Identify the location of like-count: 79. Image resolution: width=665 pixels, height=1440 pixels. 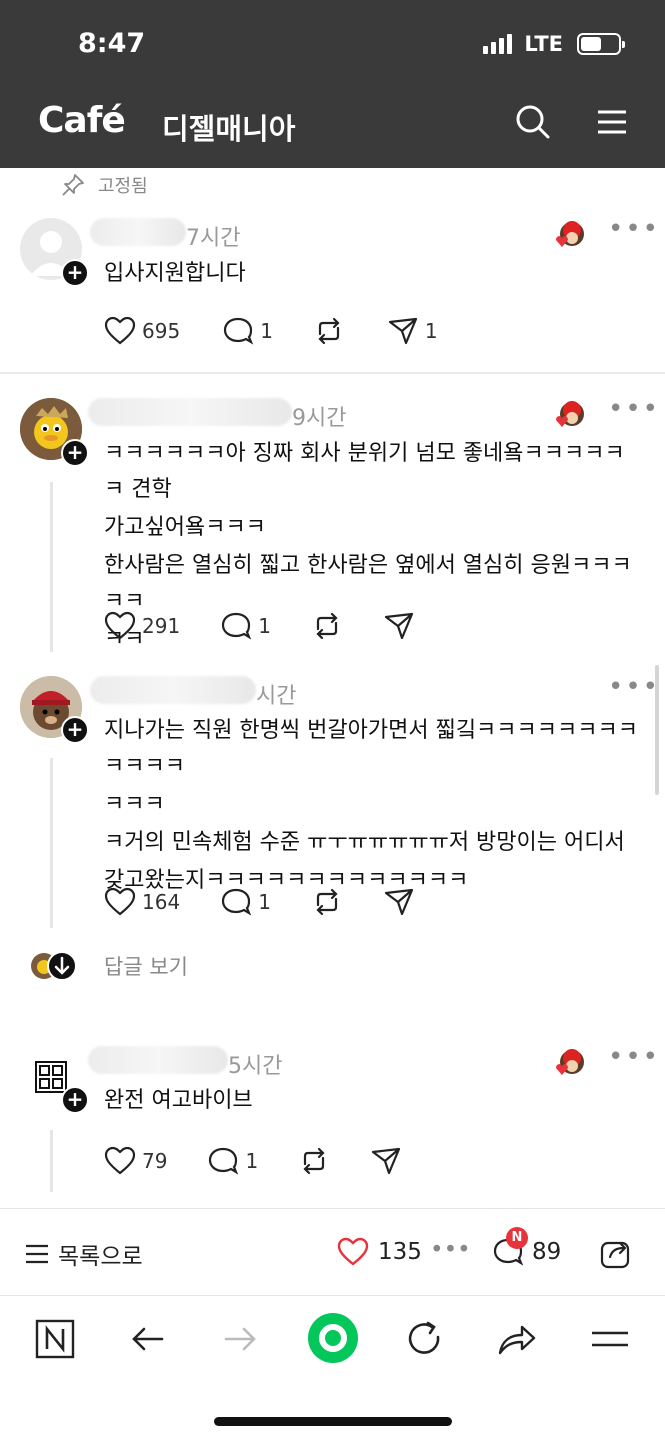
(155, 1161).